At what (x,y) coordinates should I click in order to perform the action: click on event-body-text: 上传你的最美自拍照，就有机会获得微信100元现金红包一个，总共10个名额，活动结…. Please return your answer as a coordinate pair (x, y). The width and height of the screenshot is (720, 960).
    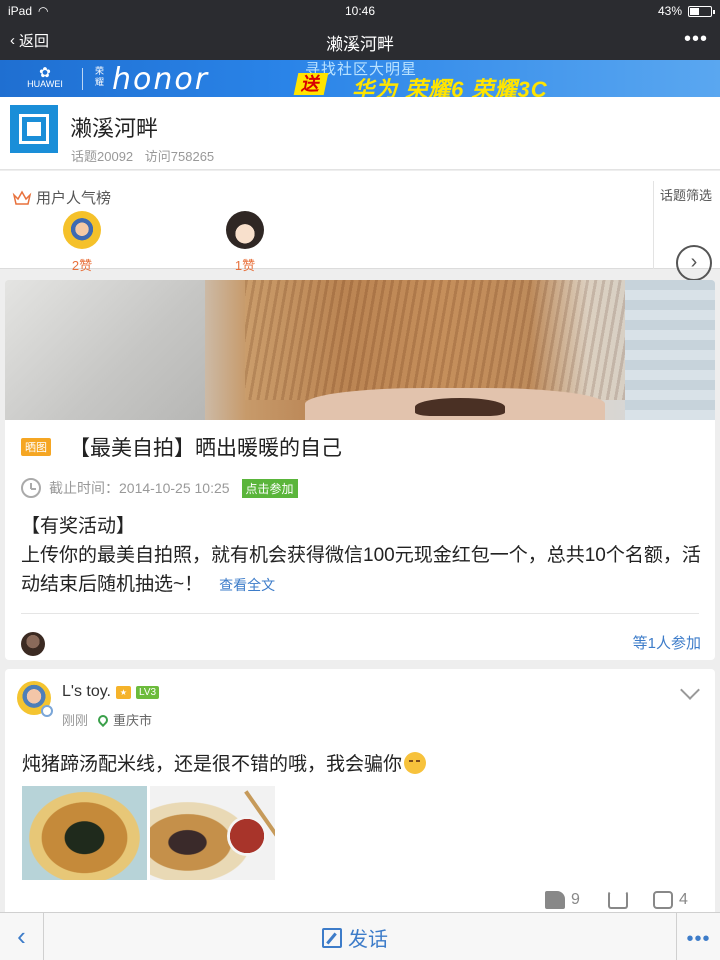
    Looking at the image, I should click on (361, 570).